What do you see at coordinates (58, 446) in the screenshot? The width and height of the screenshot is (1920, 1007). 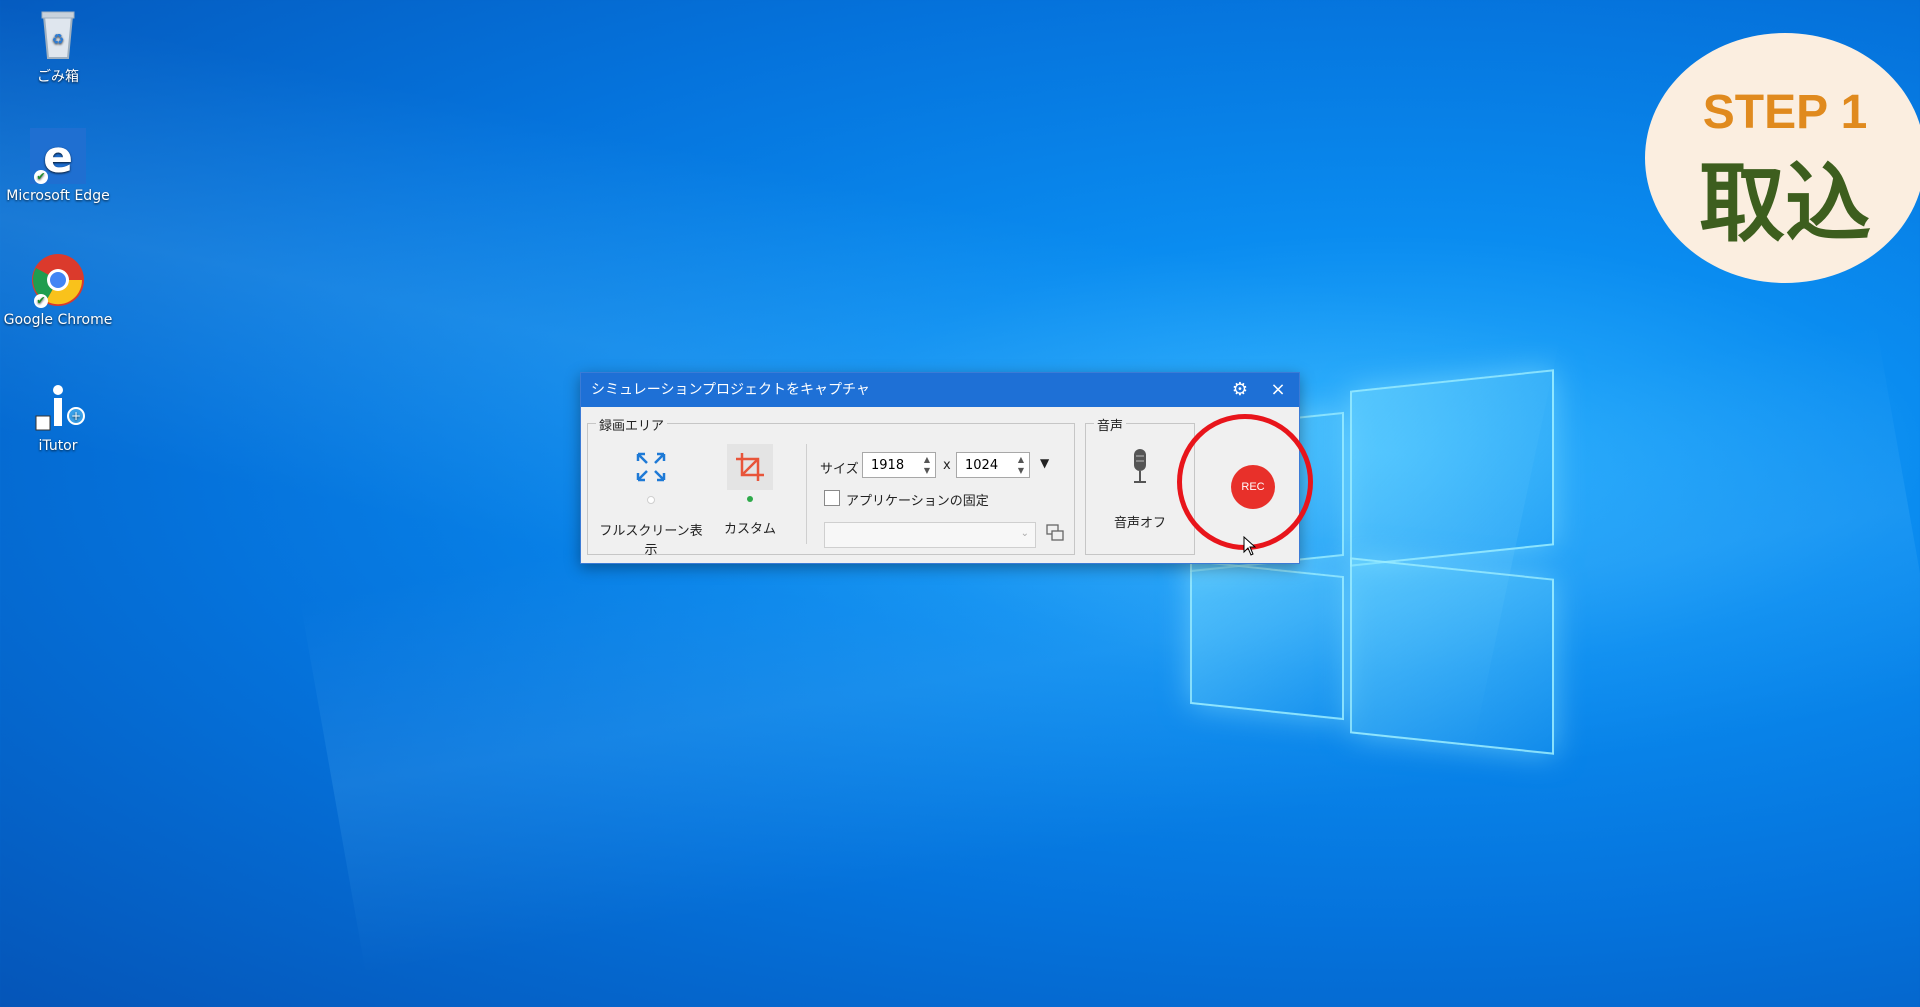 I see `desktop-icon-label: iTutor` at bounding box center [58, 446].